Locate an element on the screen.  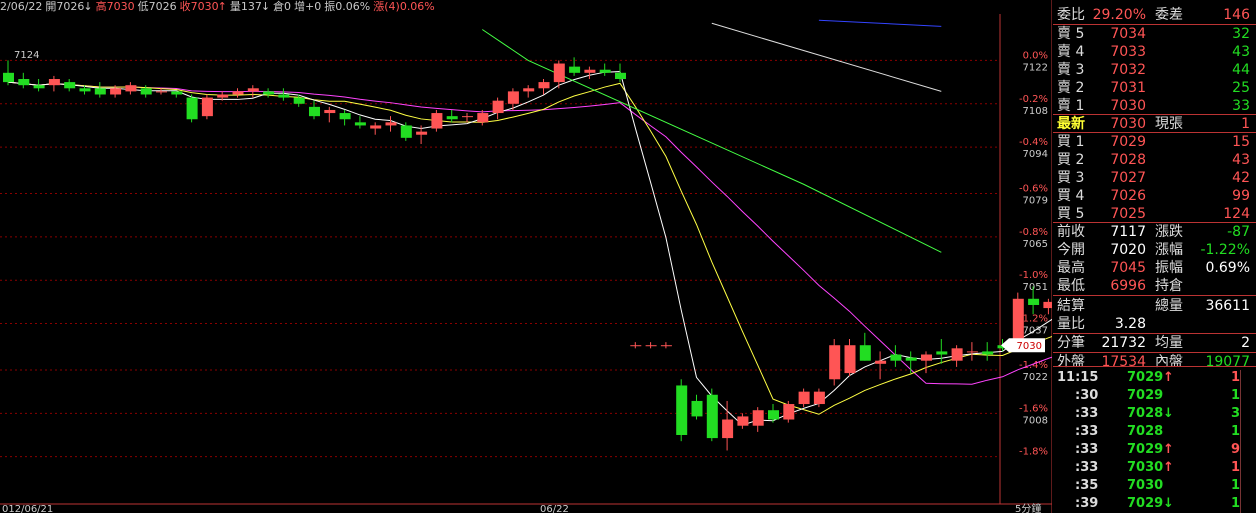
stat-label: 前收 is located at coordinates (1071, 232).